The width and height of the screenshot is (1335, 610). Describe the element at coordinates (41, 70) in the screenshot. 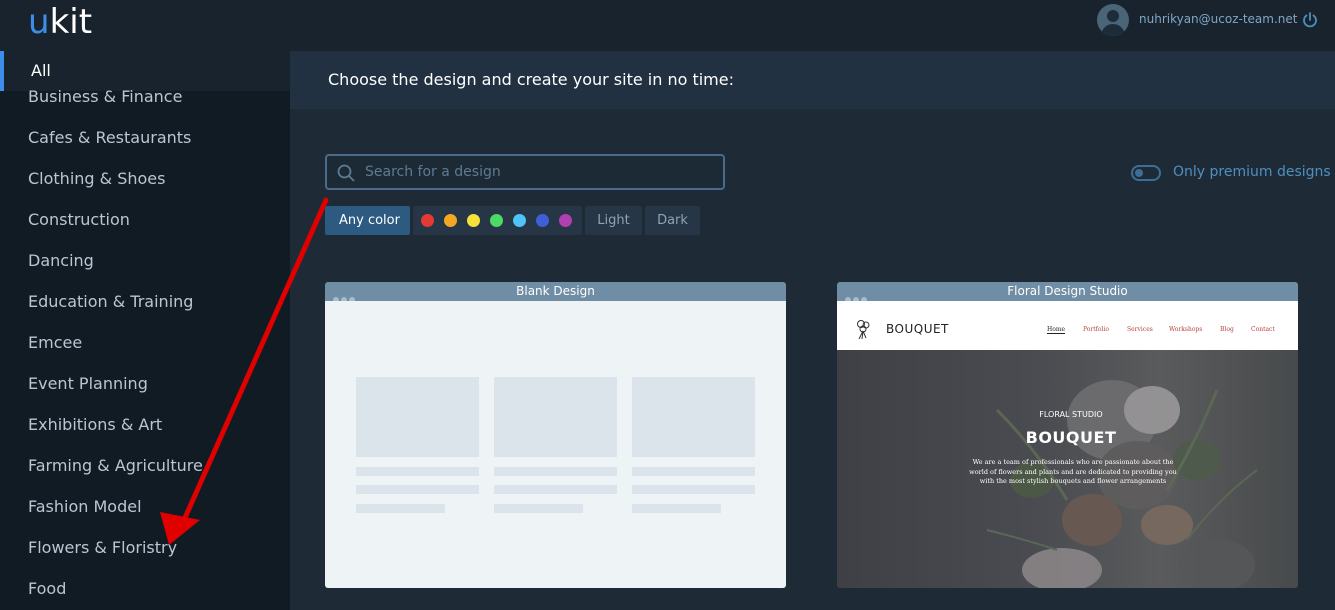

I see `sidebar-item-label: All` at that location.